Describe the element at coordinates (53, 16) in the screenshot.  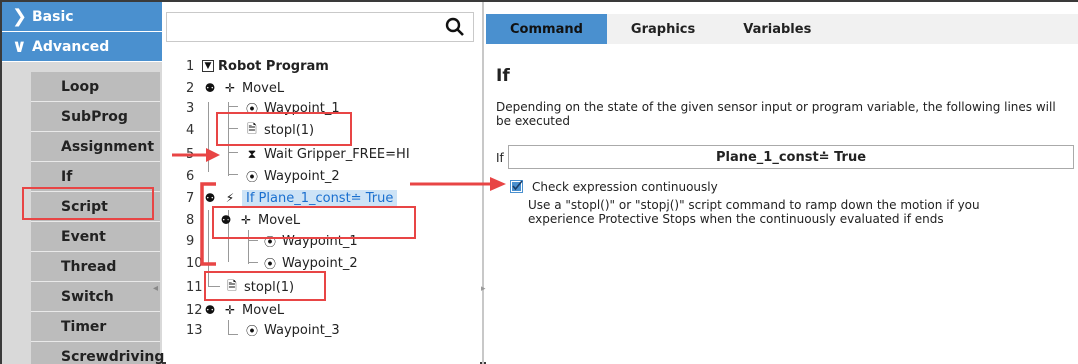
I see `category-label: Basic` at that location.